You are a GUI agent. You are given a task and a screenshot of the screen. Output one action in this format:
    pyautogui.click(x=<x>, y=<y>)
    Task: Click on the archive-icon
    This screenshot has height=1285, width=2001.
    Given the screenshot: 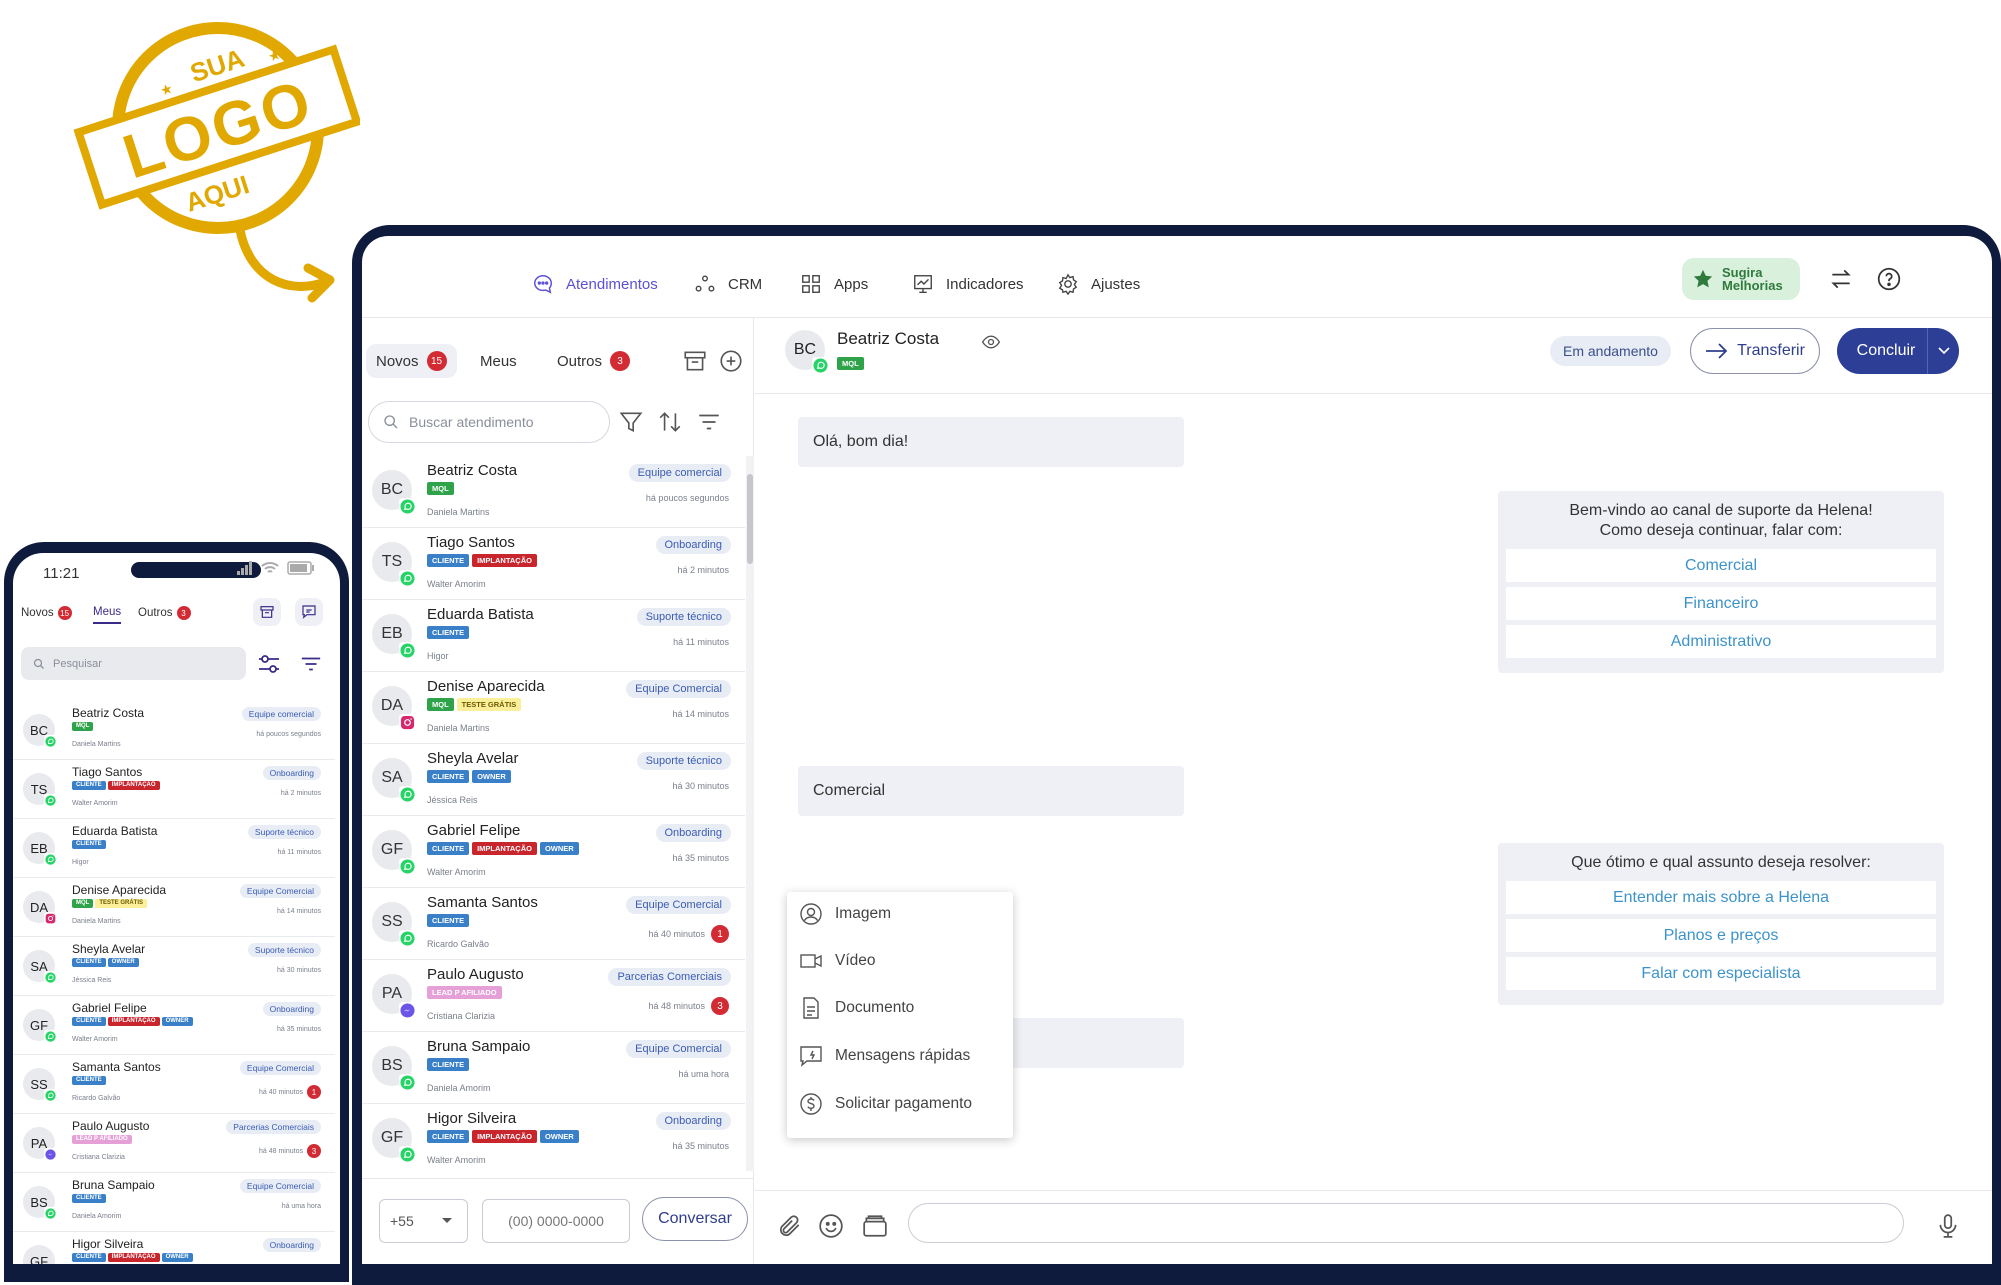 What is the action you would take?
    pyautogui.click(x=695, y=361)
    